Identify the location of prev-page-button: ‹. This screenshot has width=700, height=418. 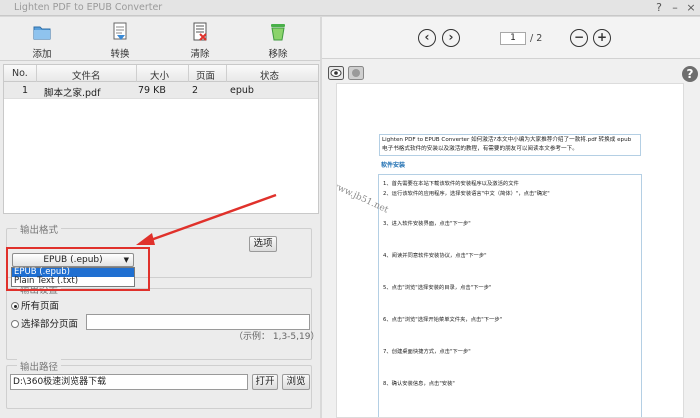
(427, 38).